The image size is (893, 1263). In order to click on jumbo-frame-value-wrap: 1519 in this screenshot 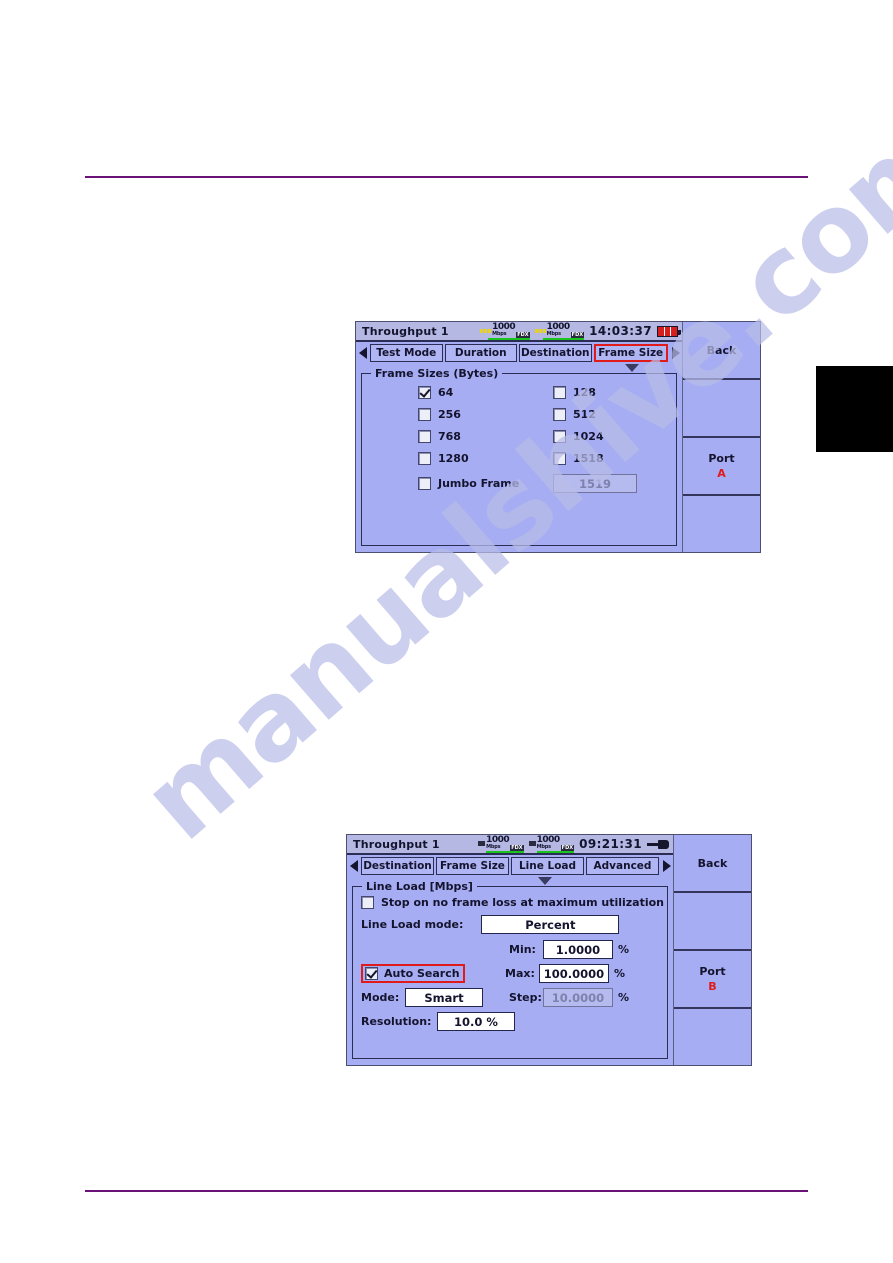, I will do `click(610, 483)`.